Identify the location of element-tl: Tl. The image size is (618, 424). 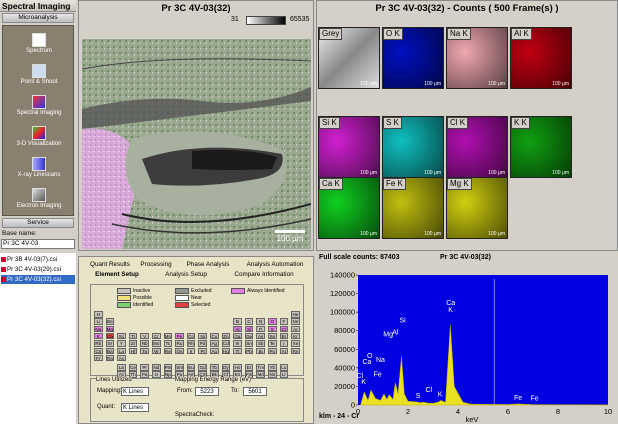
(237, 350).